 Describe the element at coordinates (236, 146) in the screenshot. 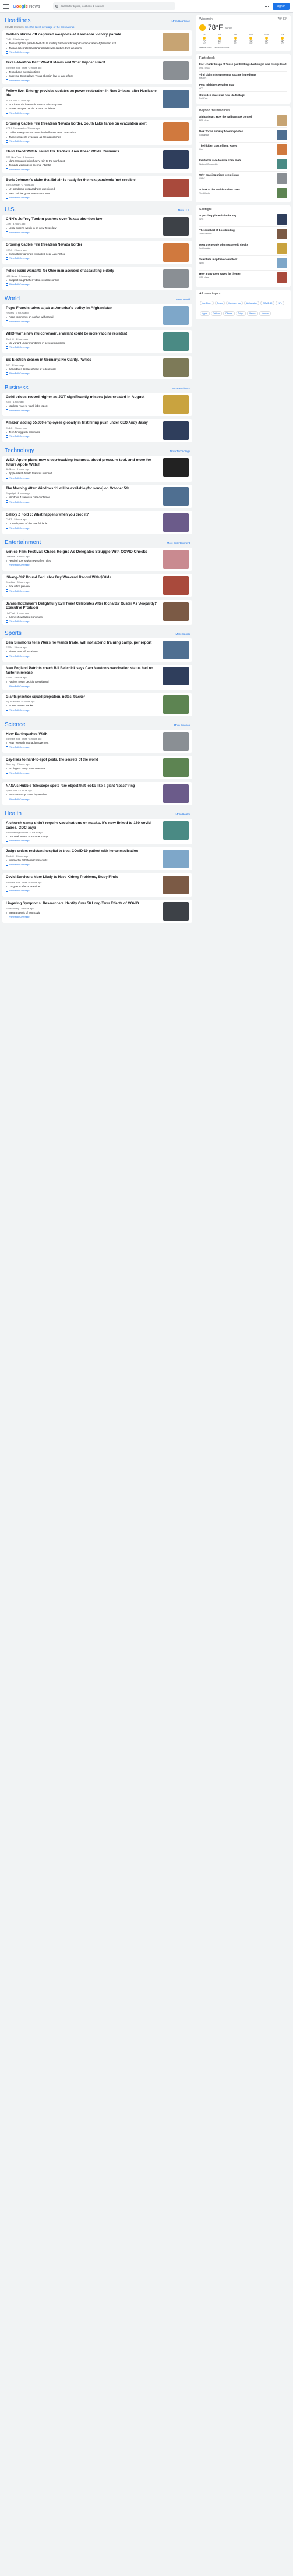

I see `side-item-headline: The hidden cost of heat waves` at that location.